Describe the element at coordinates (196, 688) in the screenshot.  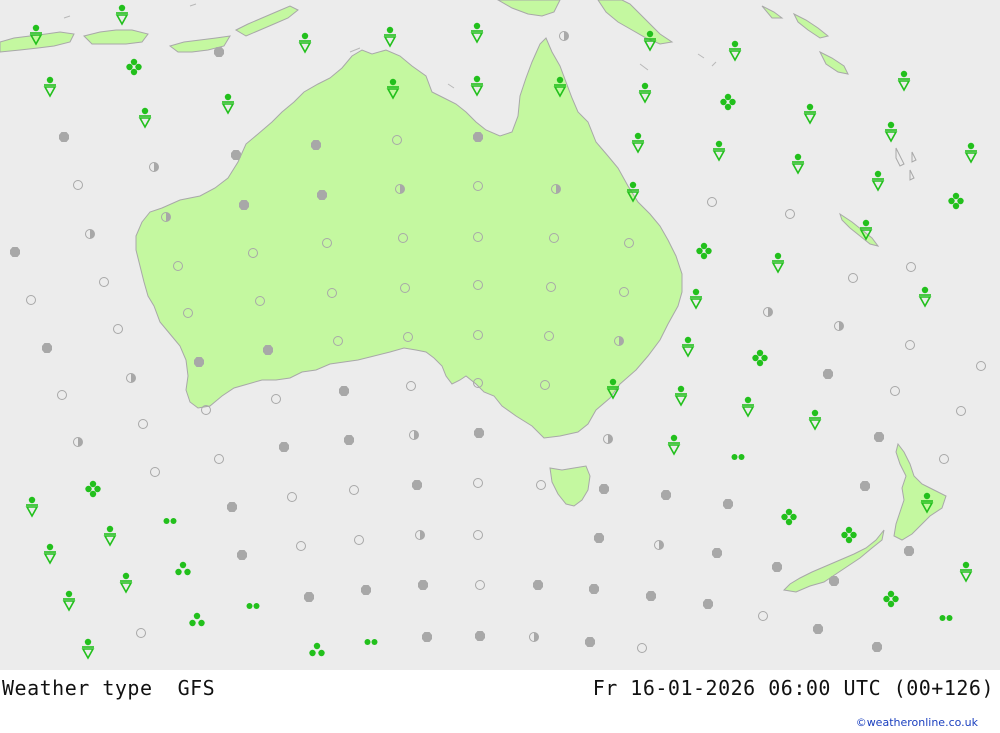
I see `model-name: GFS` at that location.